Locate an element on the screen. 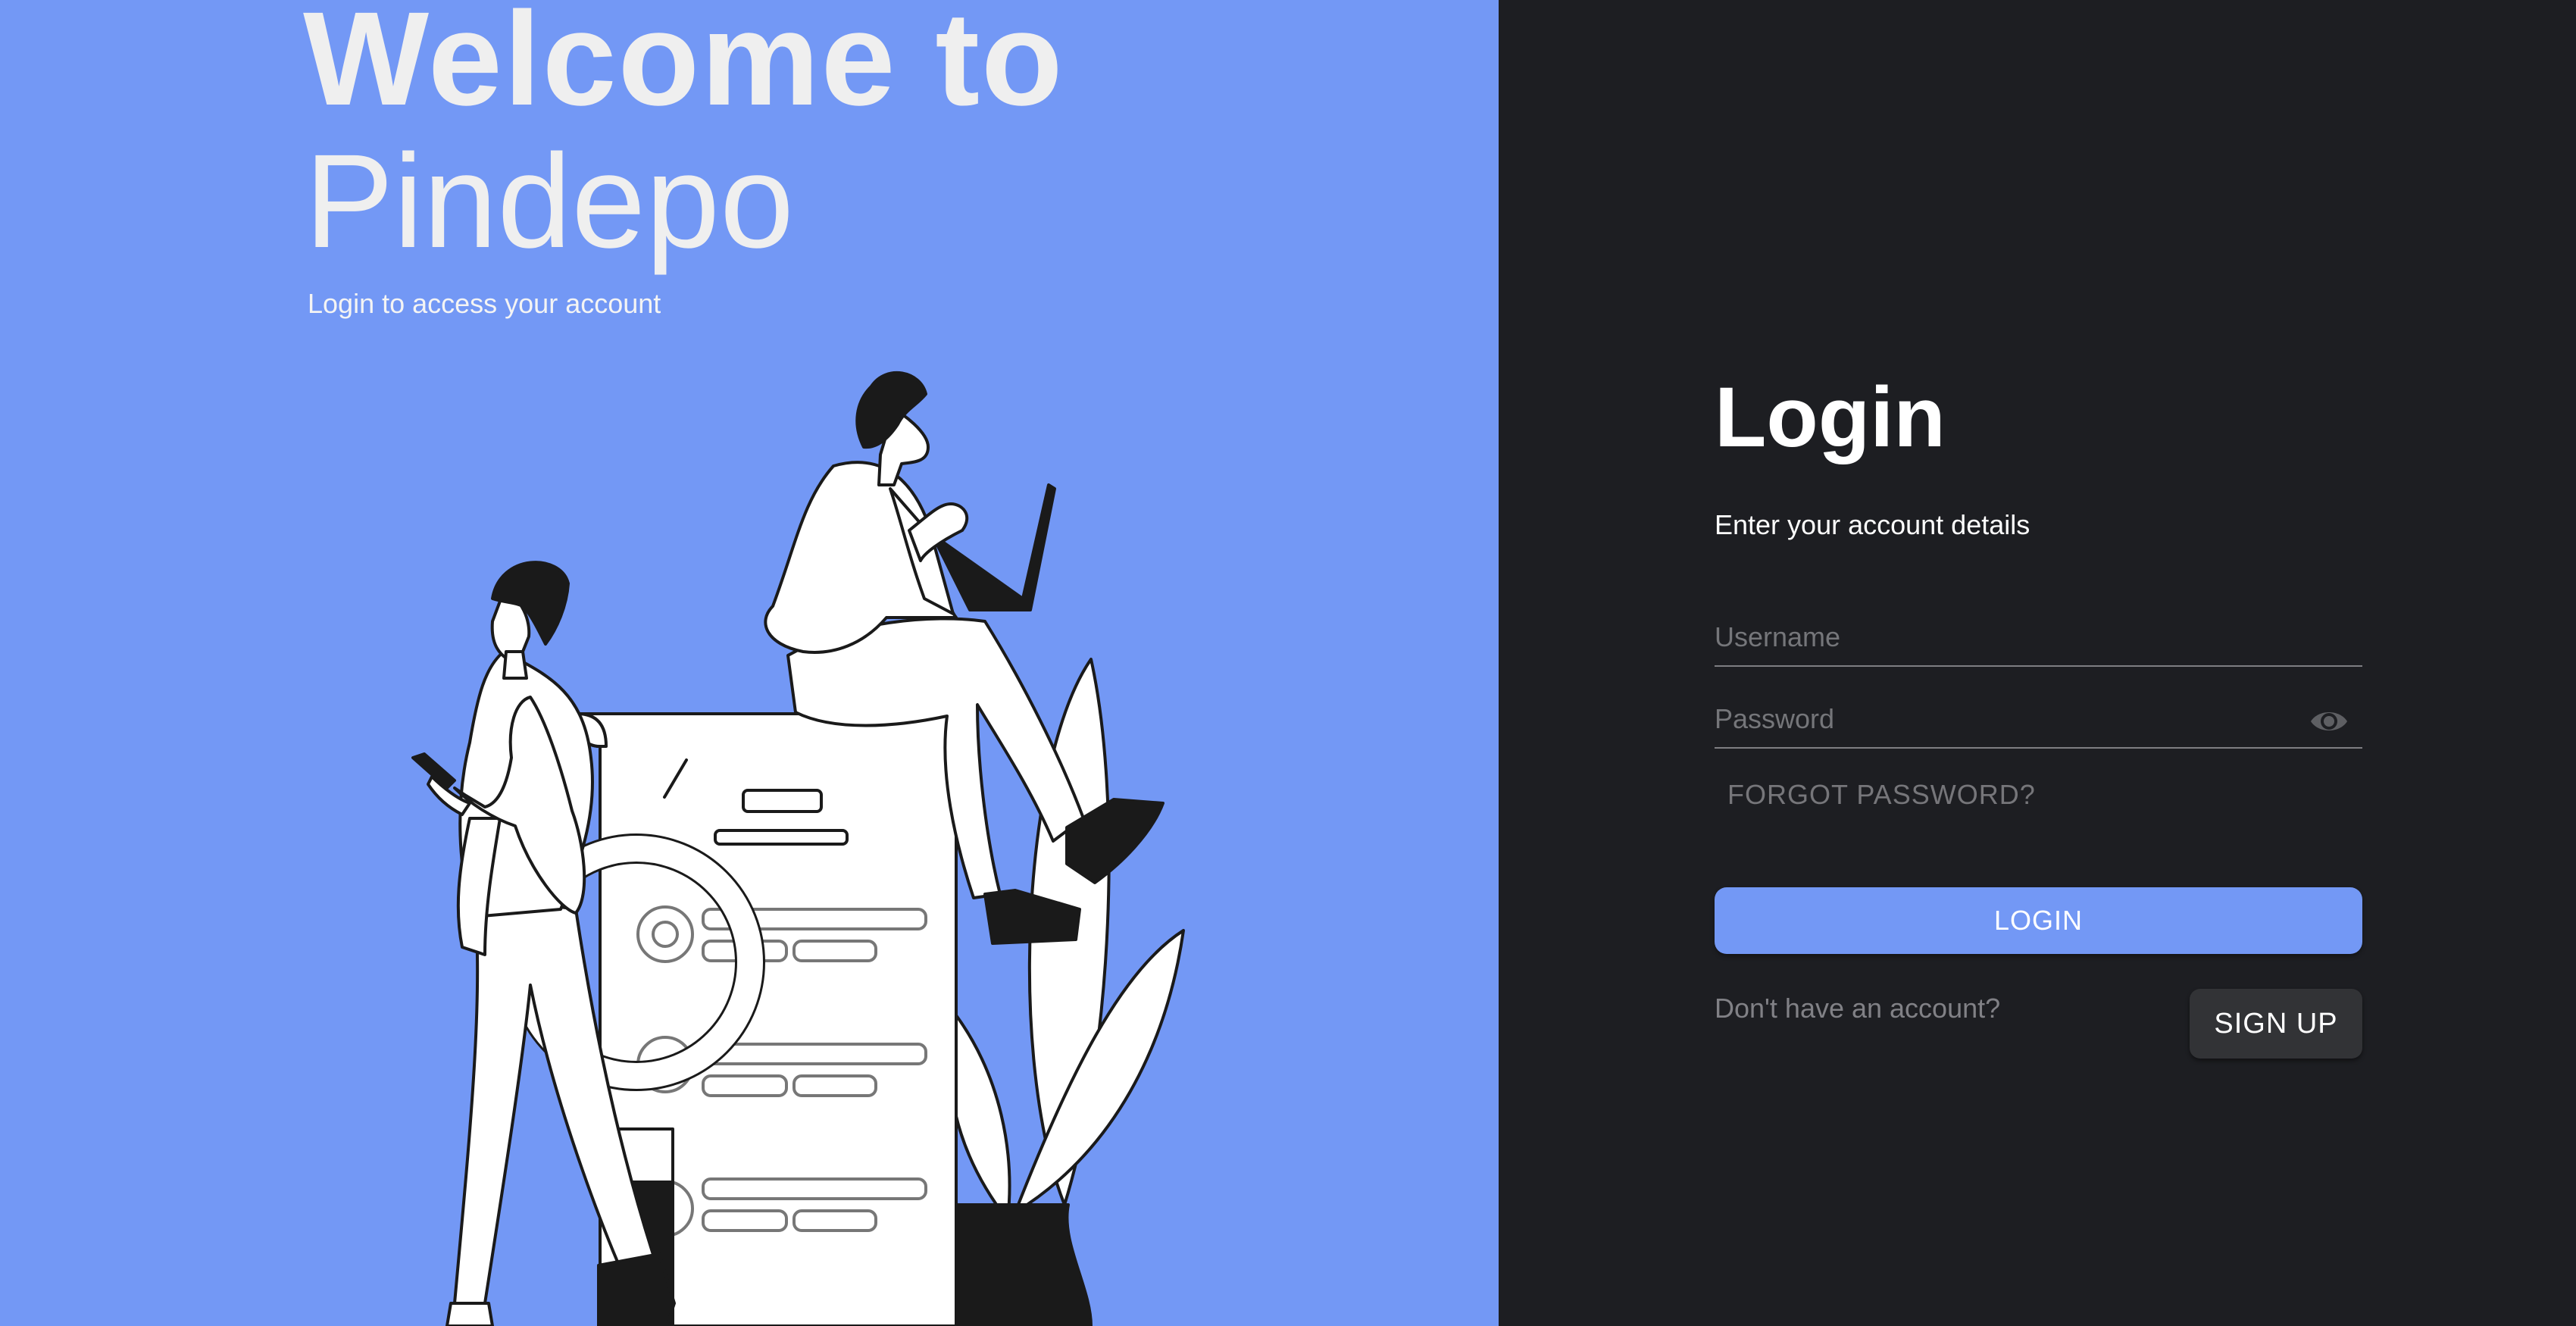 Image resolution: width=2576 pixels, height=1326 pixels. eye-icon is located at coordinates (2329, 721).